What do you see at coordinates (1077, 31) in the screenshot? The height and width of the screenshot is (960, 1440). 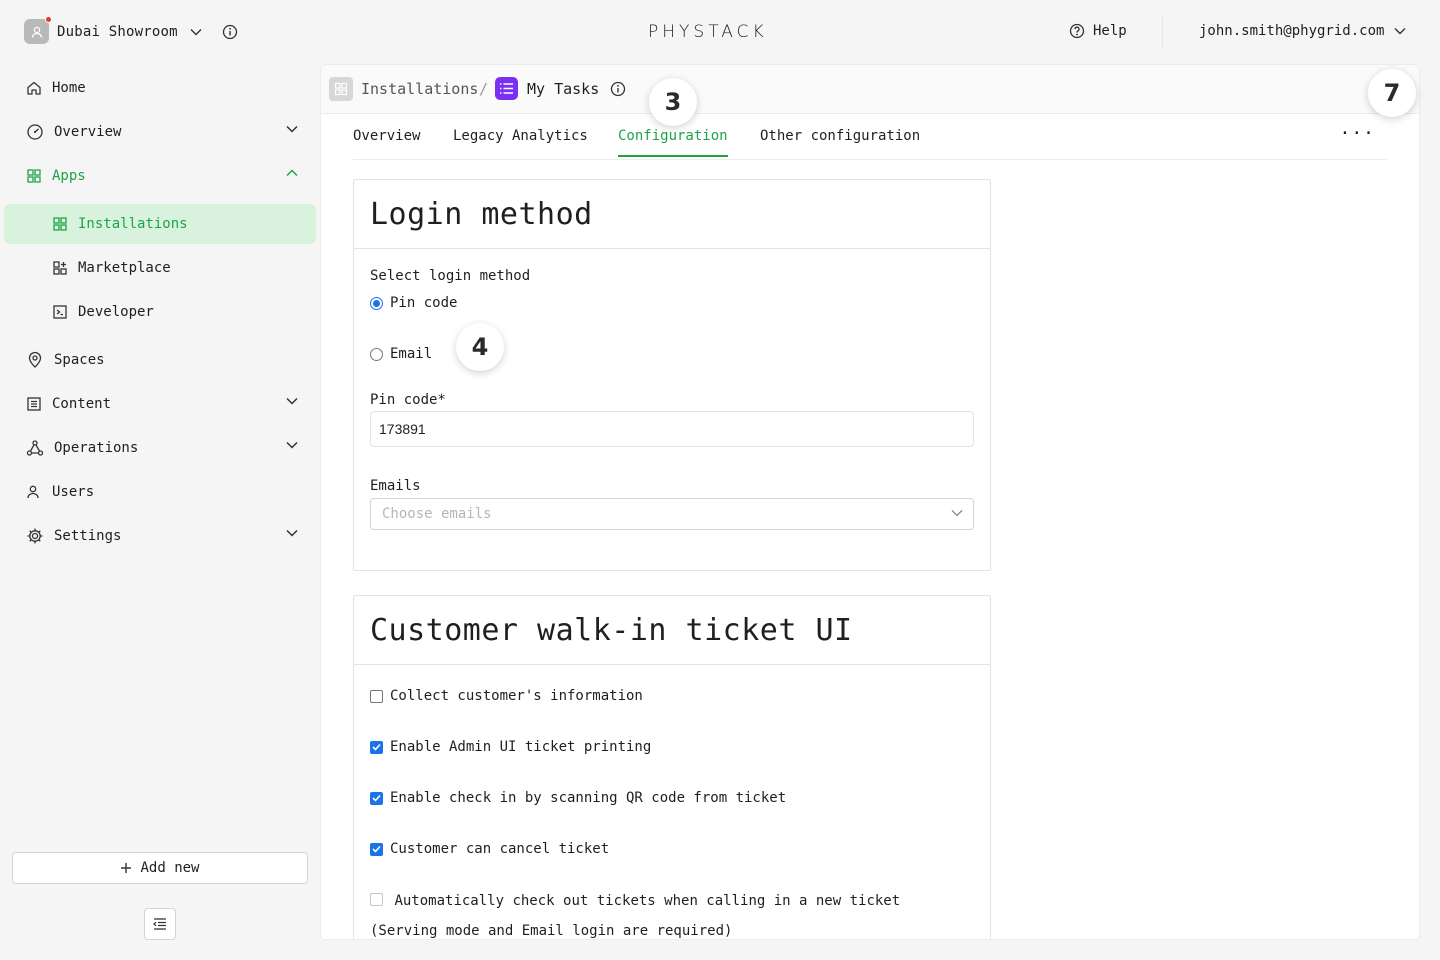 I see `question-icon` at bounding box center [1077, 31].